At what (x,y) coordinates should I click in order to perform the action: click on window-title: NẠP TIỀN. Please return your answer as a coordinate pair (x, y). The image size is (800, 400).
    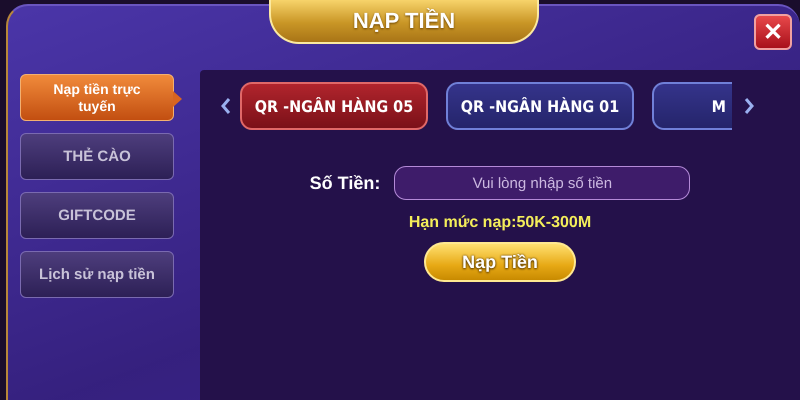
    Looking at the image, I should click on (404, 22).